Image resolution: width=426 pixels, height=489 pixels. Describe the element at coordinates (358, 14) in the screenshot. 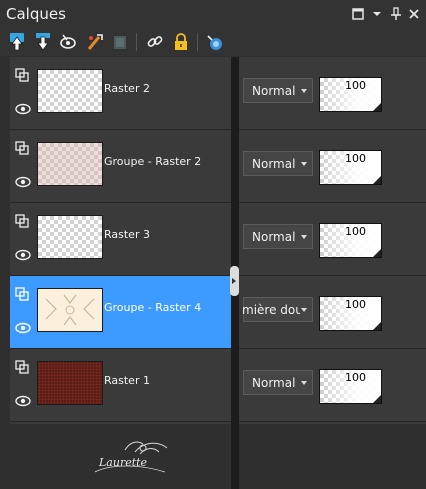

I see `maximize-icon` at that location.